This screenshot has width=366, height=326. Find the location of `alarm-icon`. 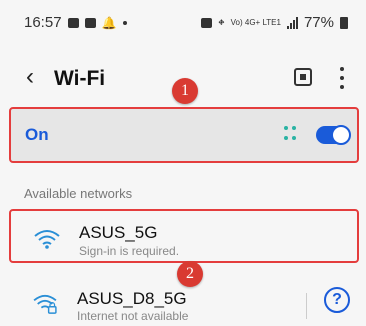

alarm-icon is located at coordinates (207, 22).